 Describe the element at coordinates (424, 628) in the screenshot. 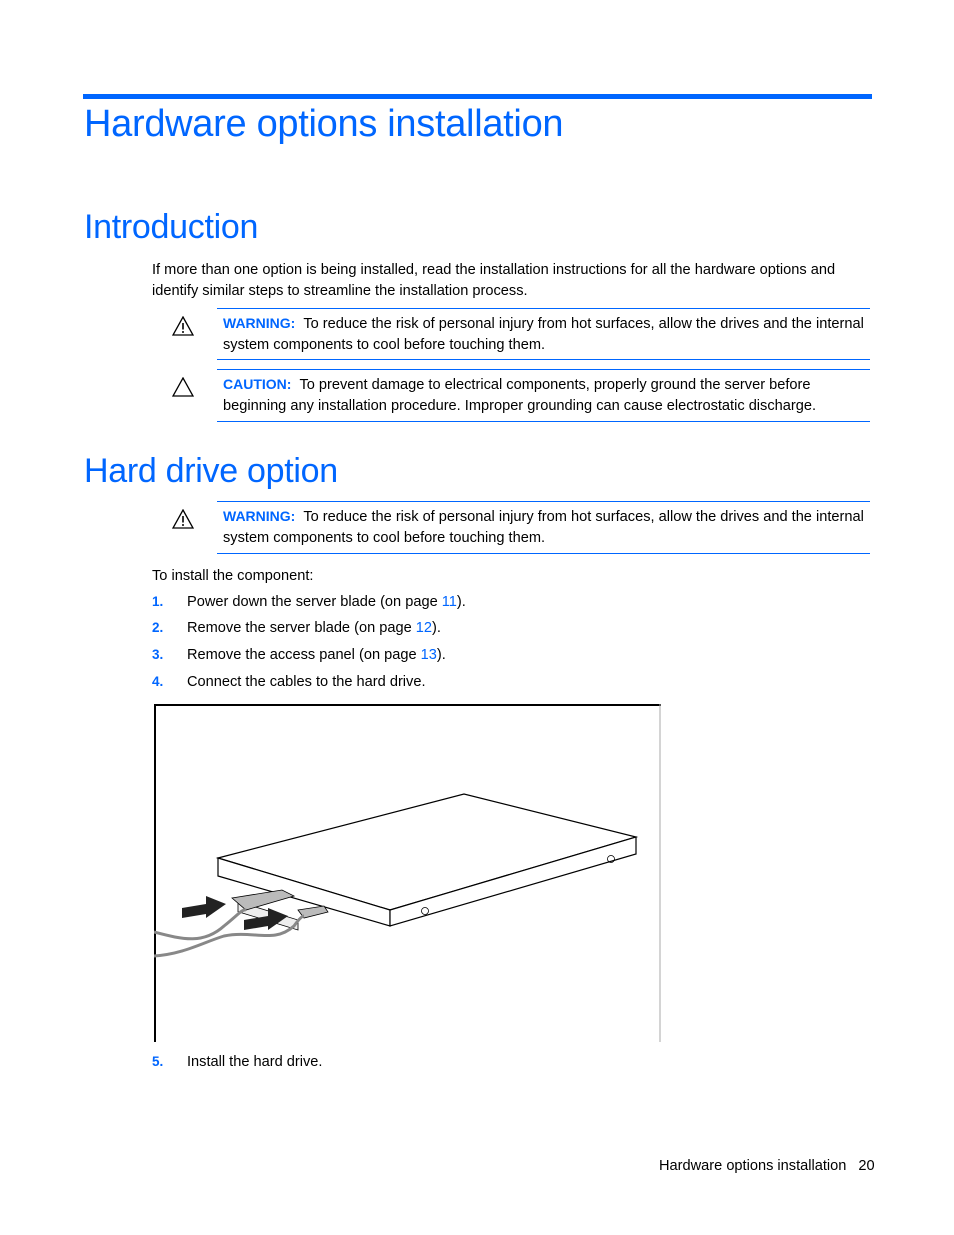

I see `page-link: 12` at that location.